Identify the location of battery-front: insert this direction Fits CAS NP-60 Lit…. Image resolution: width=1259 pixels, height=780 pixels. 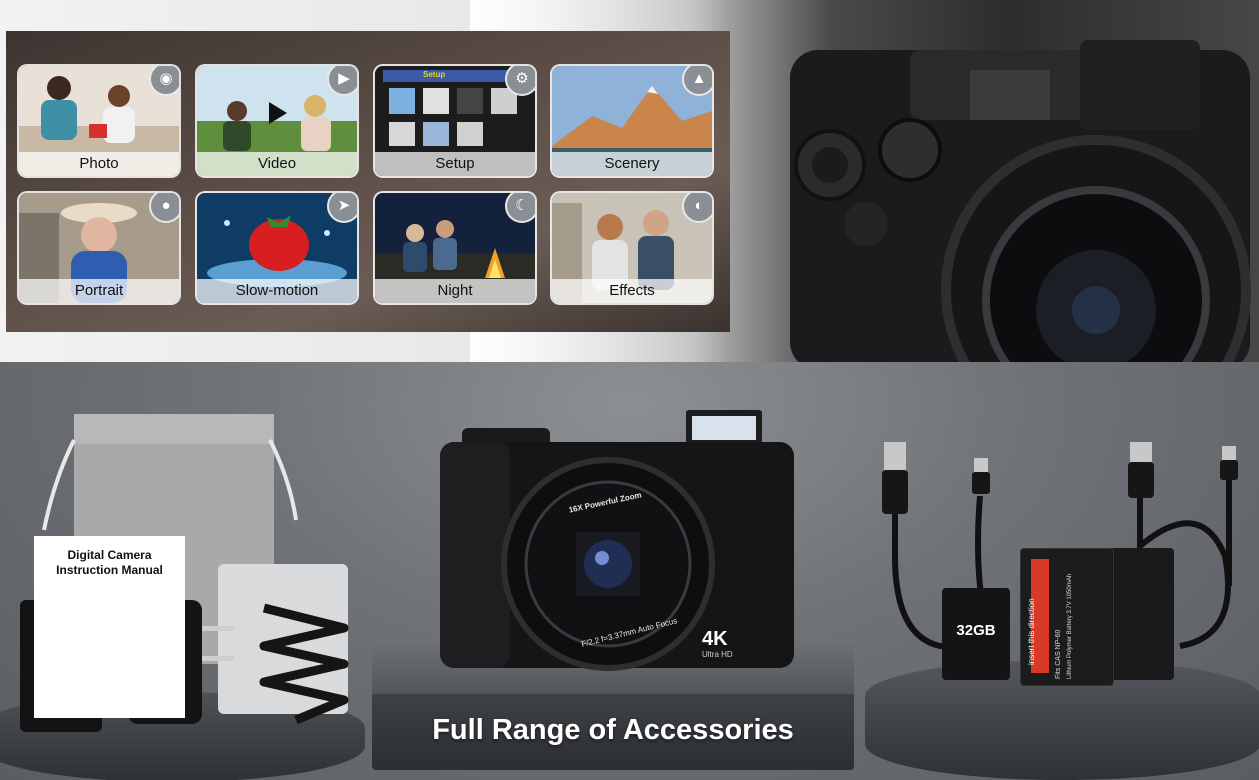
(1067, 617).